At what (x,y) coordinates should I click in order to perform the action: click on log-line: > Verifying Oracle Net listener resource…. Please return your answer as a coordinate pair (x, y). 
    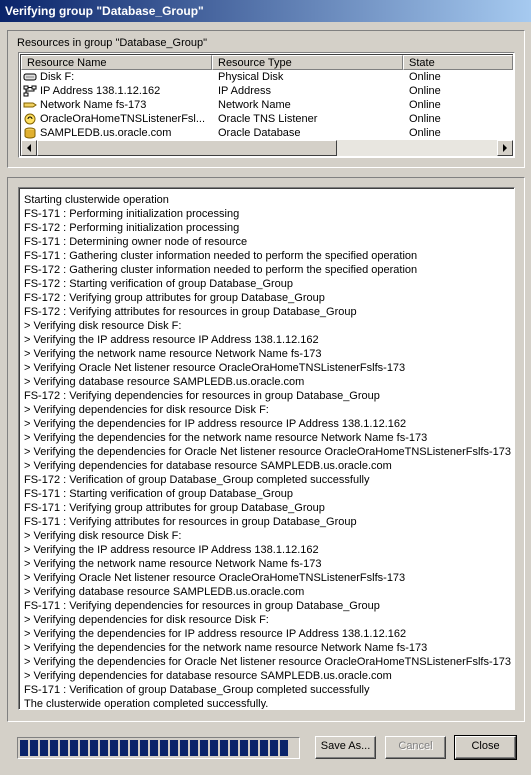
    Looking at the image, I should click on (215, 578).